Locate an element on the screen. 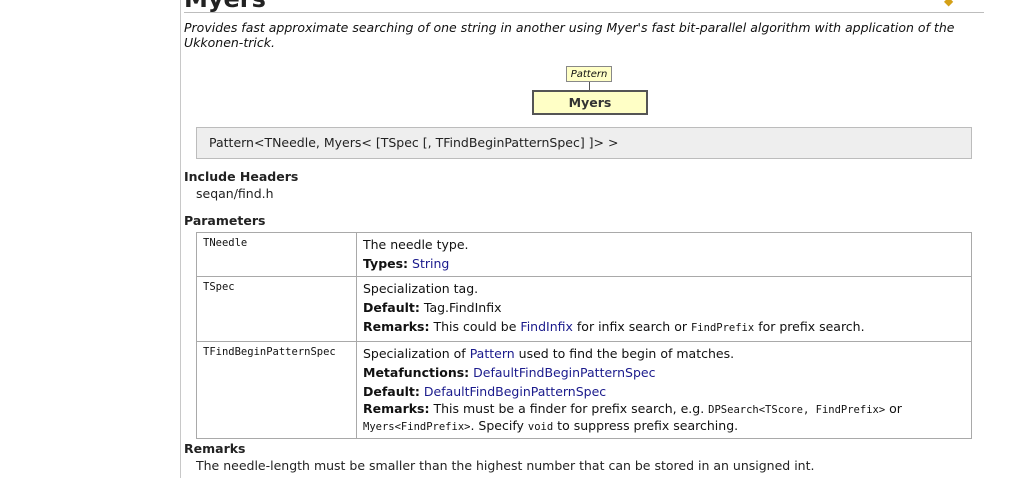 The image size is (1009, 478). page-title: Myers is located at coordinates (584, 5).